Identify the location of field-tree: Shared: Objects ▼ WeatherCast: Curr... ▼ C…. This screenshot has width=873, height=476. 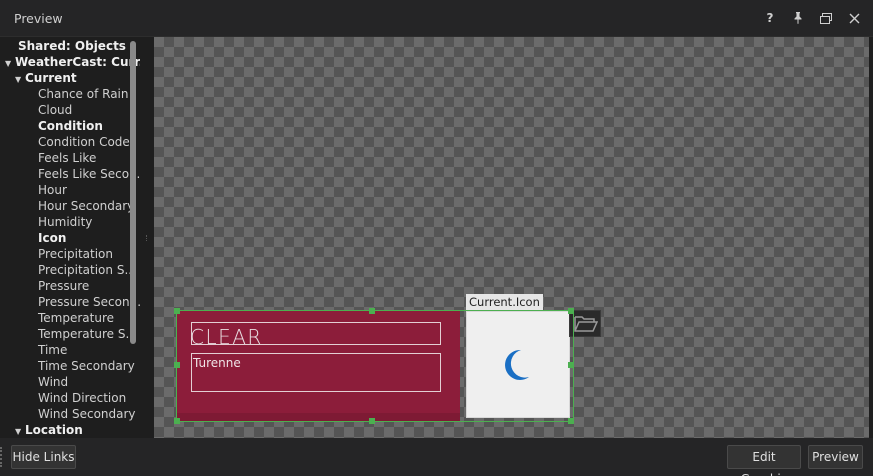
(70, 237).